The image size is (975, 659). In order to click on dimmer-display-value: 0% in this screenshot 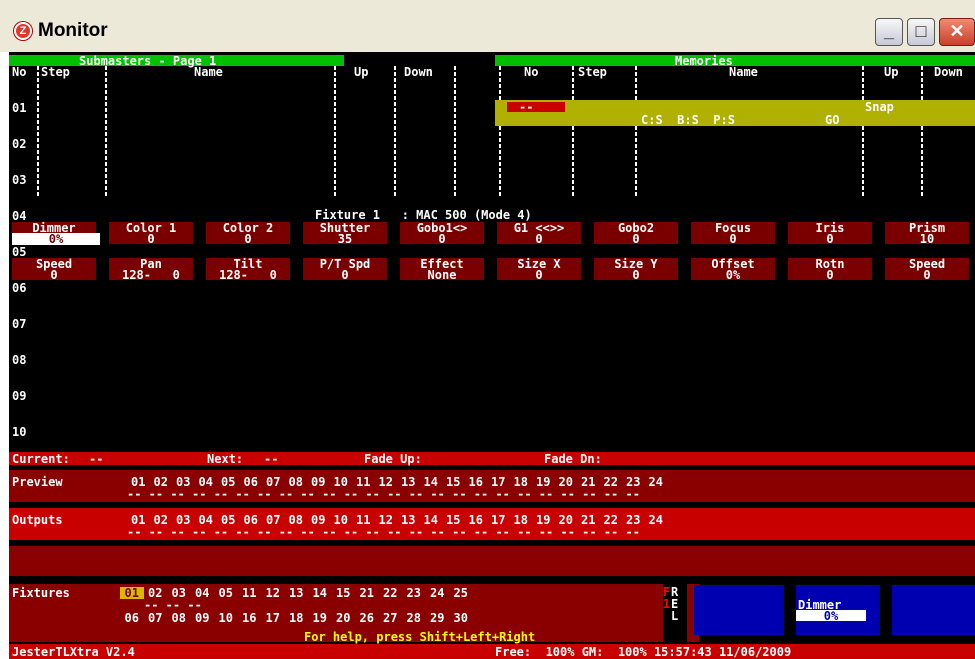, I will do `click(831, 616)`.